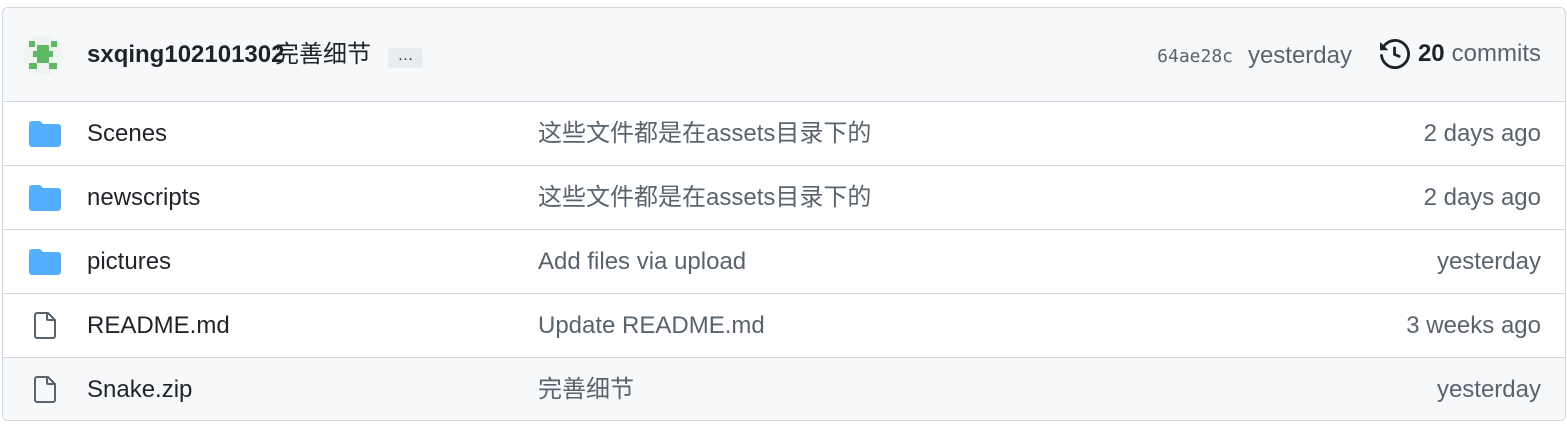  What do you see at coordinates (1195, 57) in the screenshot?
I see `commit-sha: 64ae28c` at bounding box center [1195, 57].